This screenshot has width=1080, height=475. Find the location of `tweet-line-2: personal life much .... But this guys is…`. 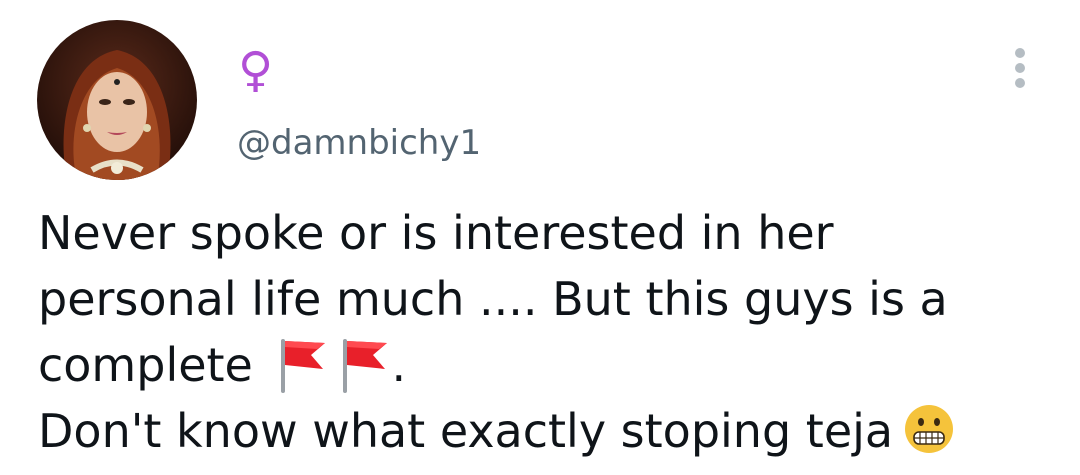

tweet-line-2: personal life much .... But this guys is… is located at coordinates (493, 299).